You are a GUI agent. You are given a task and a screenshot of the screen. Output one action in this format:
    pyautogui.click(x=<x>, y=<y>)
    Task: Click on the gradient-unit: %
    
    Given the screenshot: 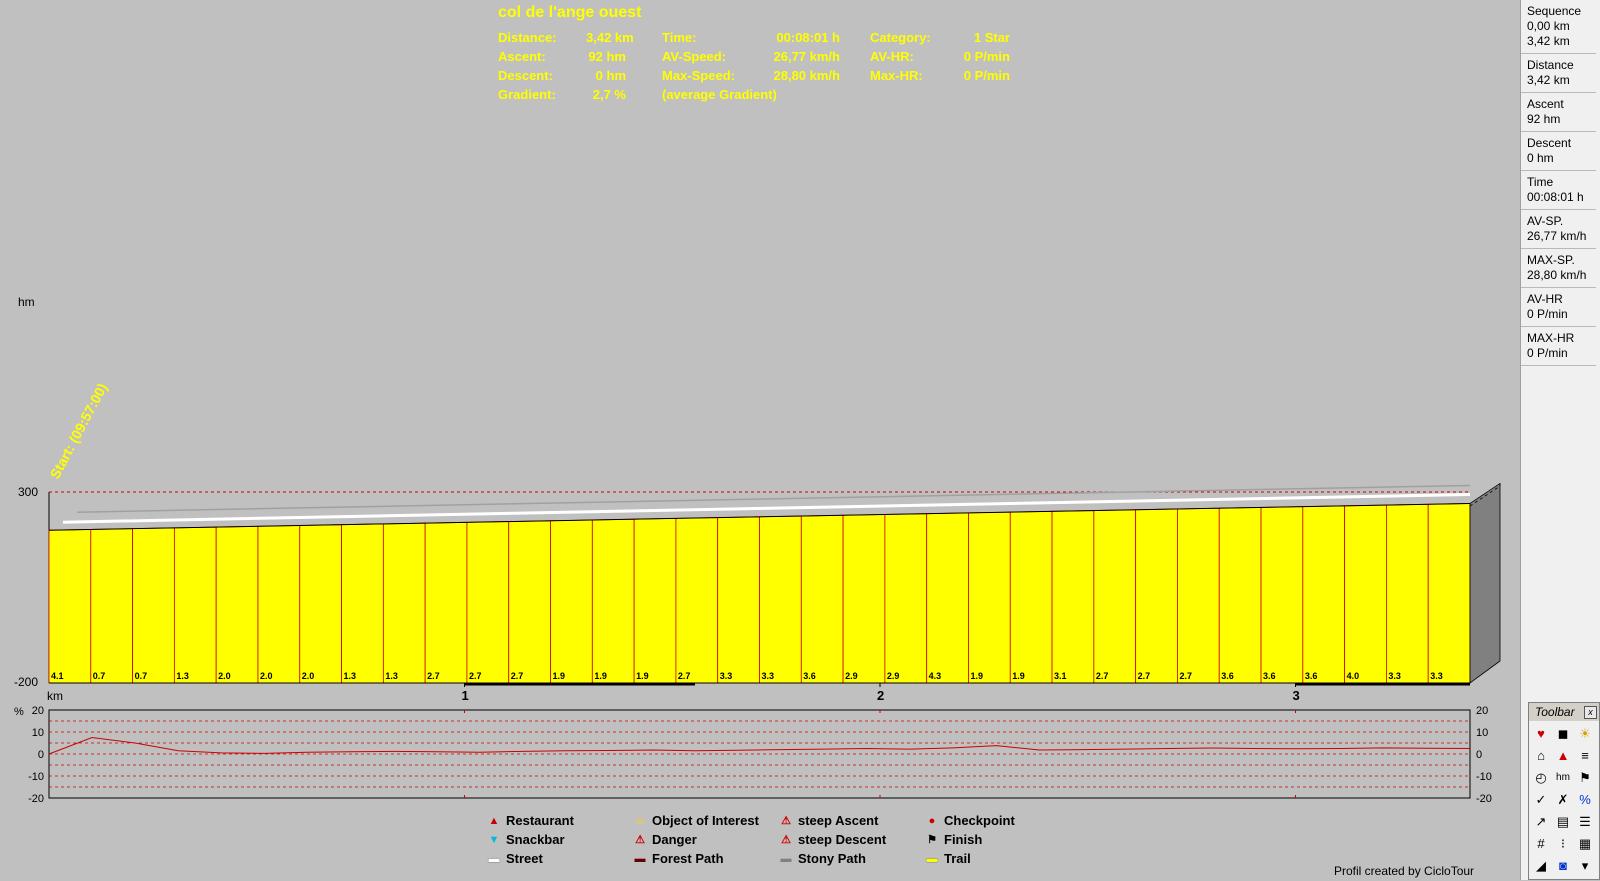 What is the action you would take?
    pyautogui.click(x=19, y=712)
    